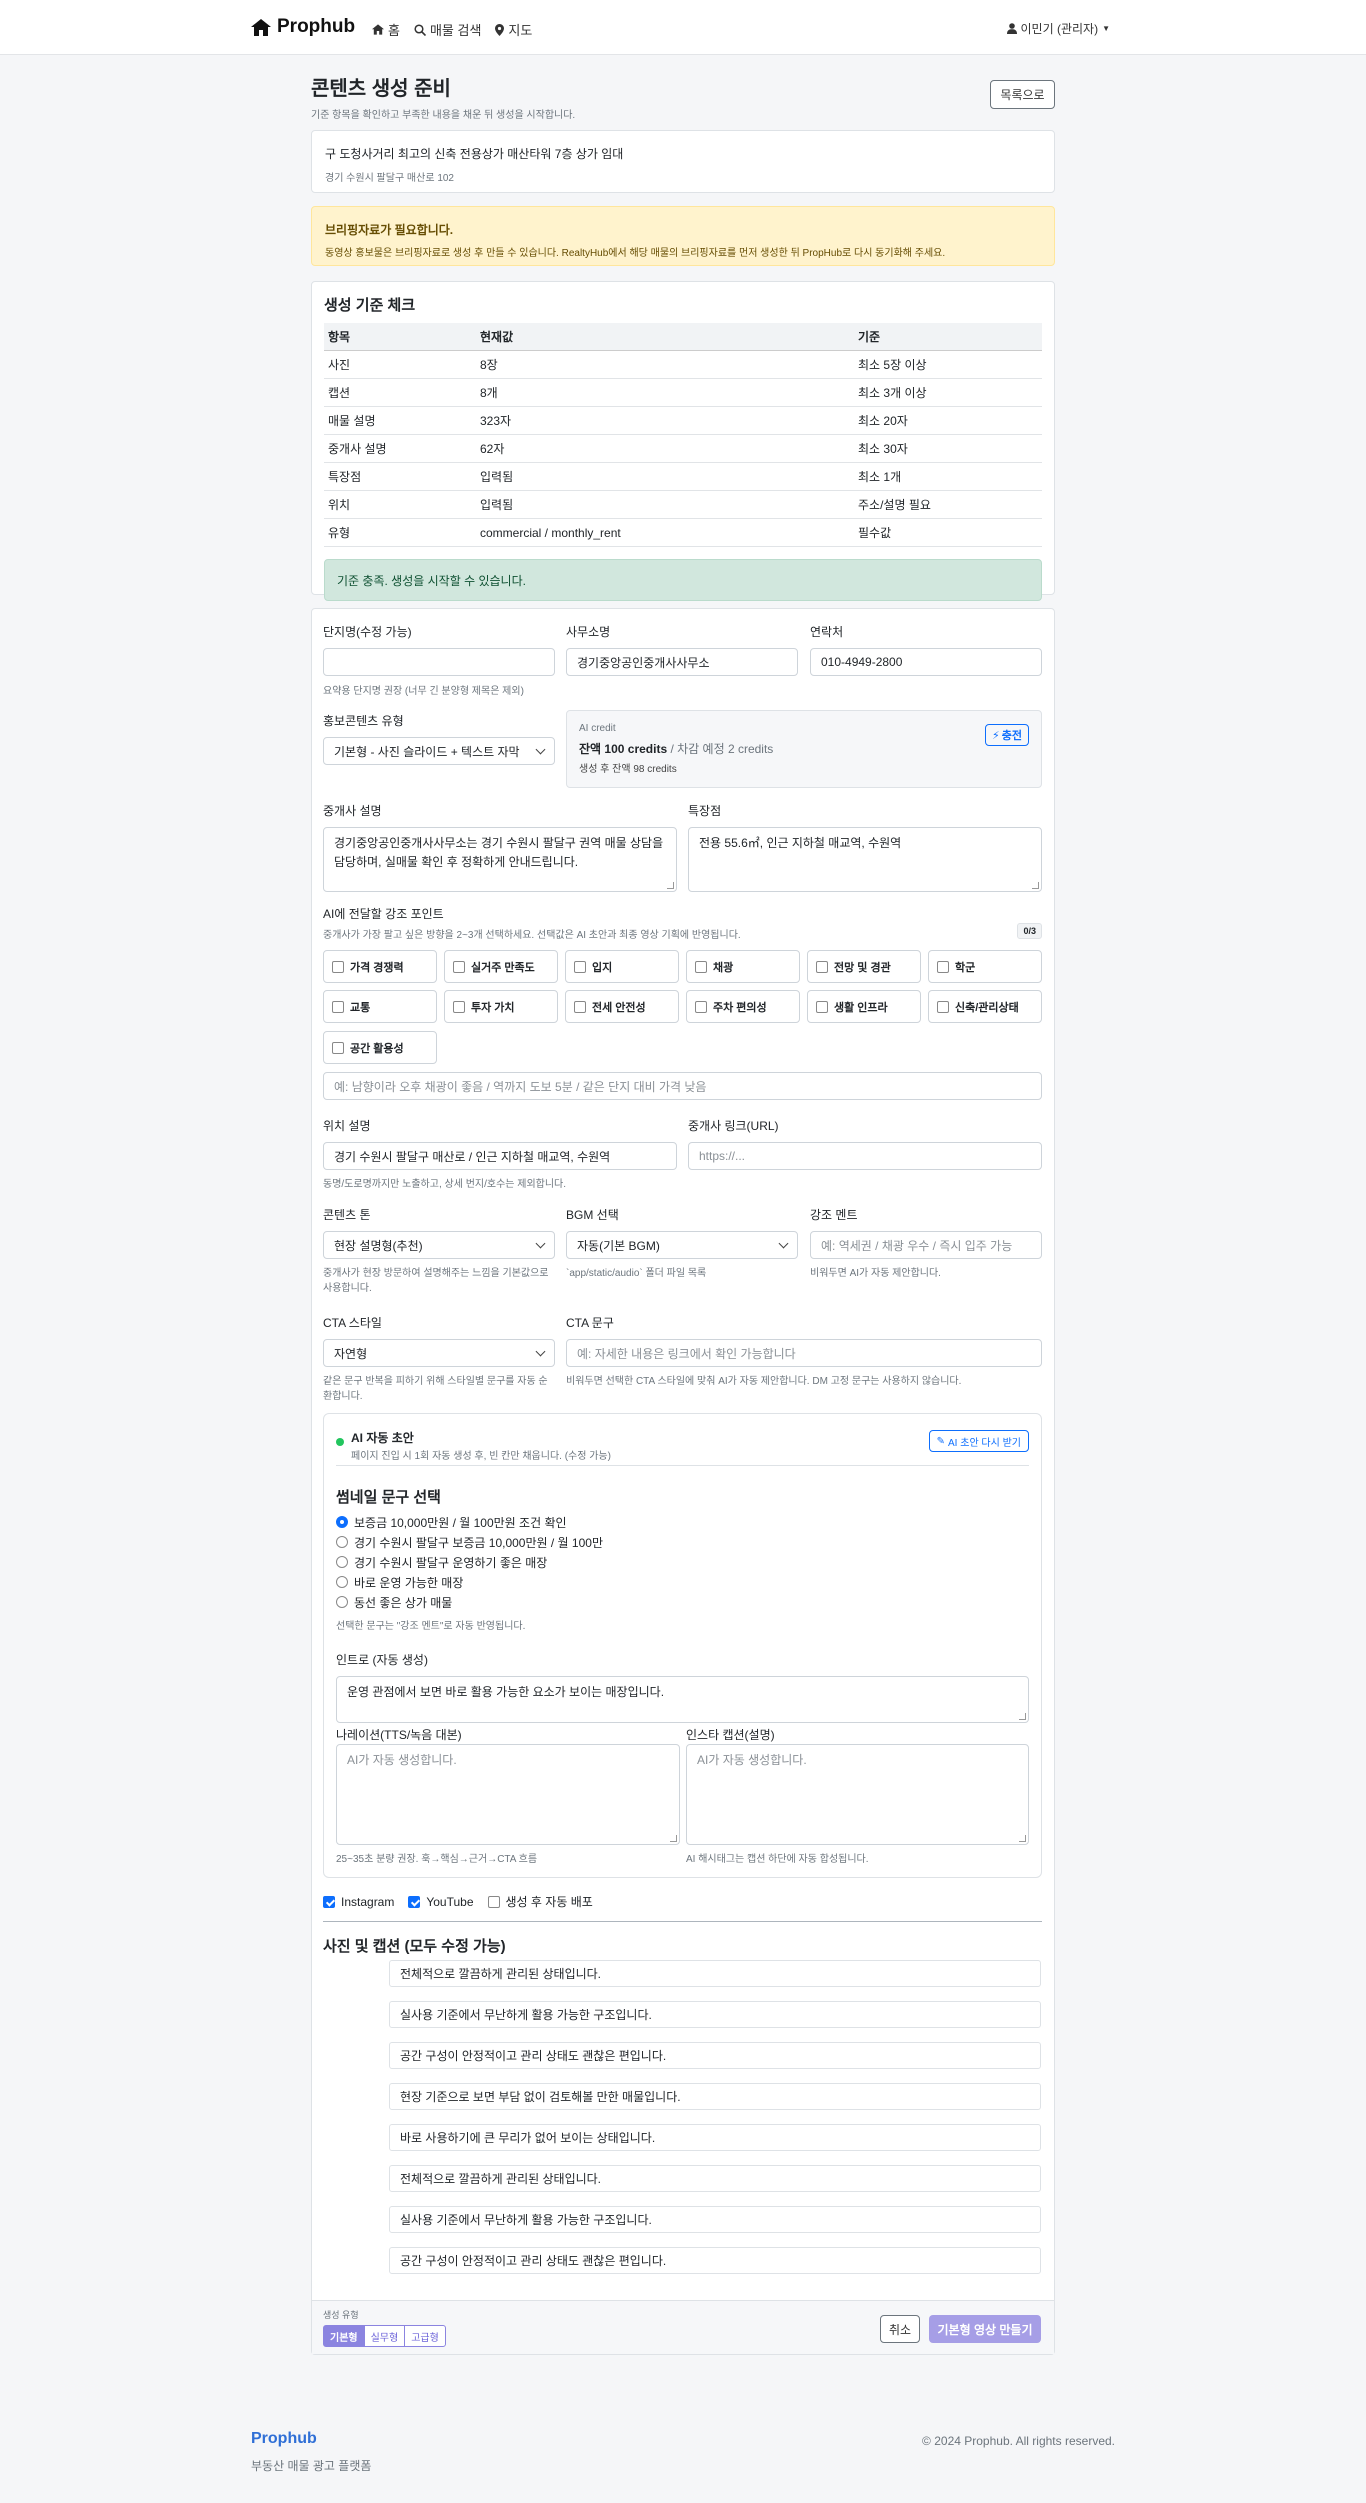  What do you see at coordinates (984, 1443) in the screenshot?
I see `ai-redraft-label: AI 초안 다시 받기` at bounding box center [984, 1443].